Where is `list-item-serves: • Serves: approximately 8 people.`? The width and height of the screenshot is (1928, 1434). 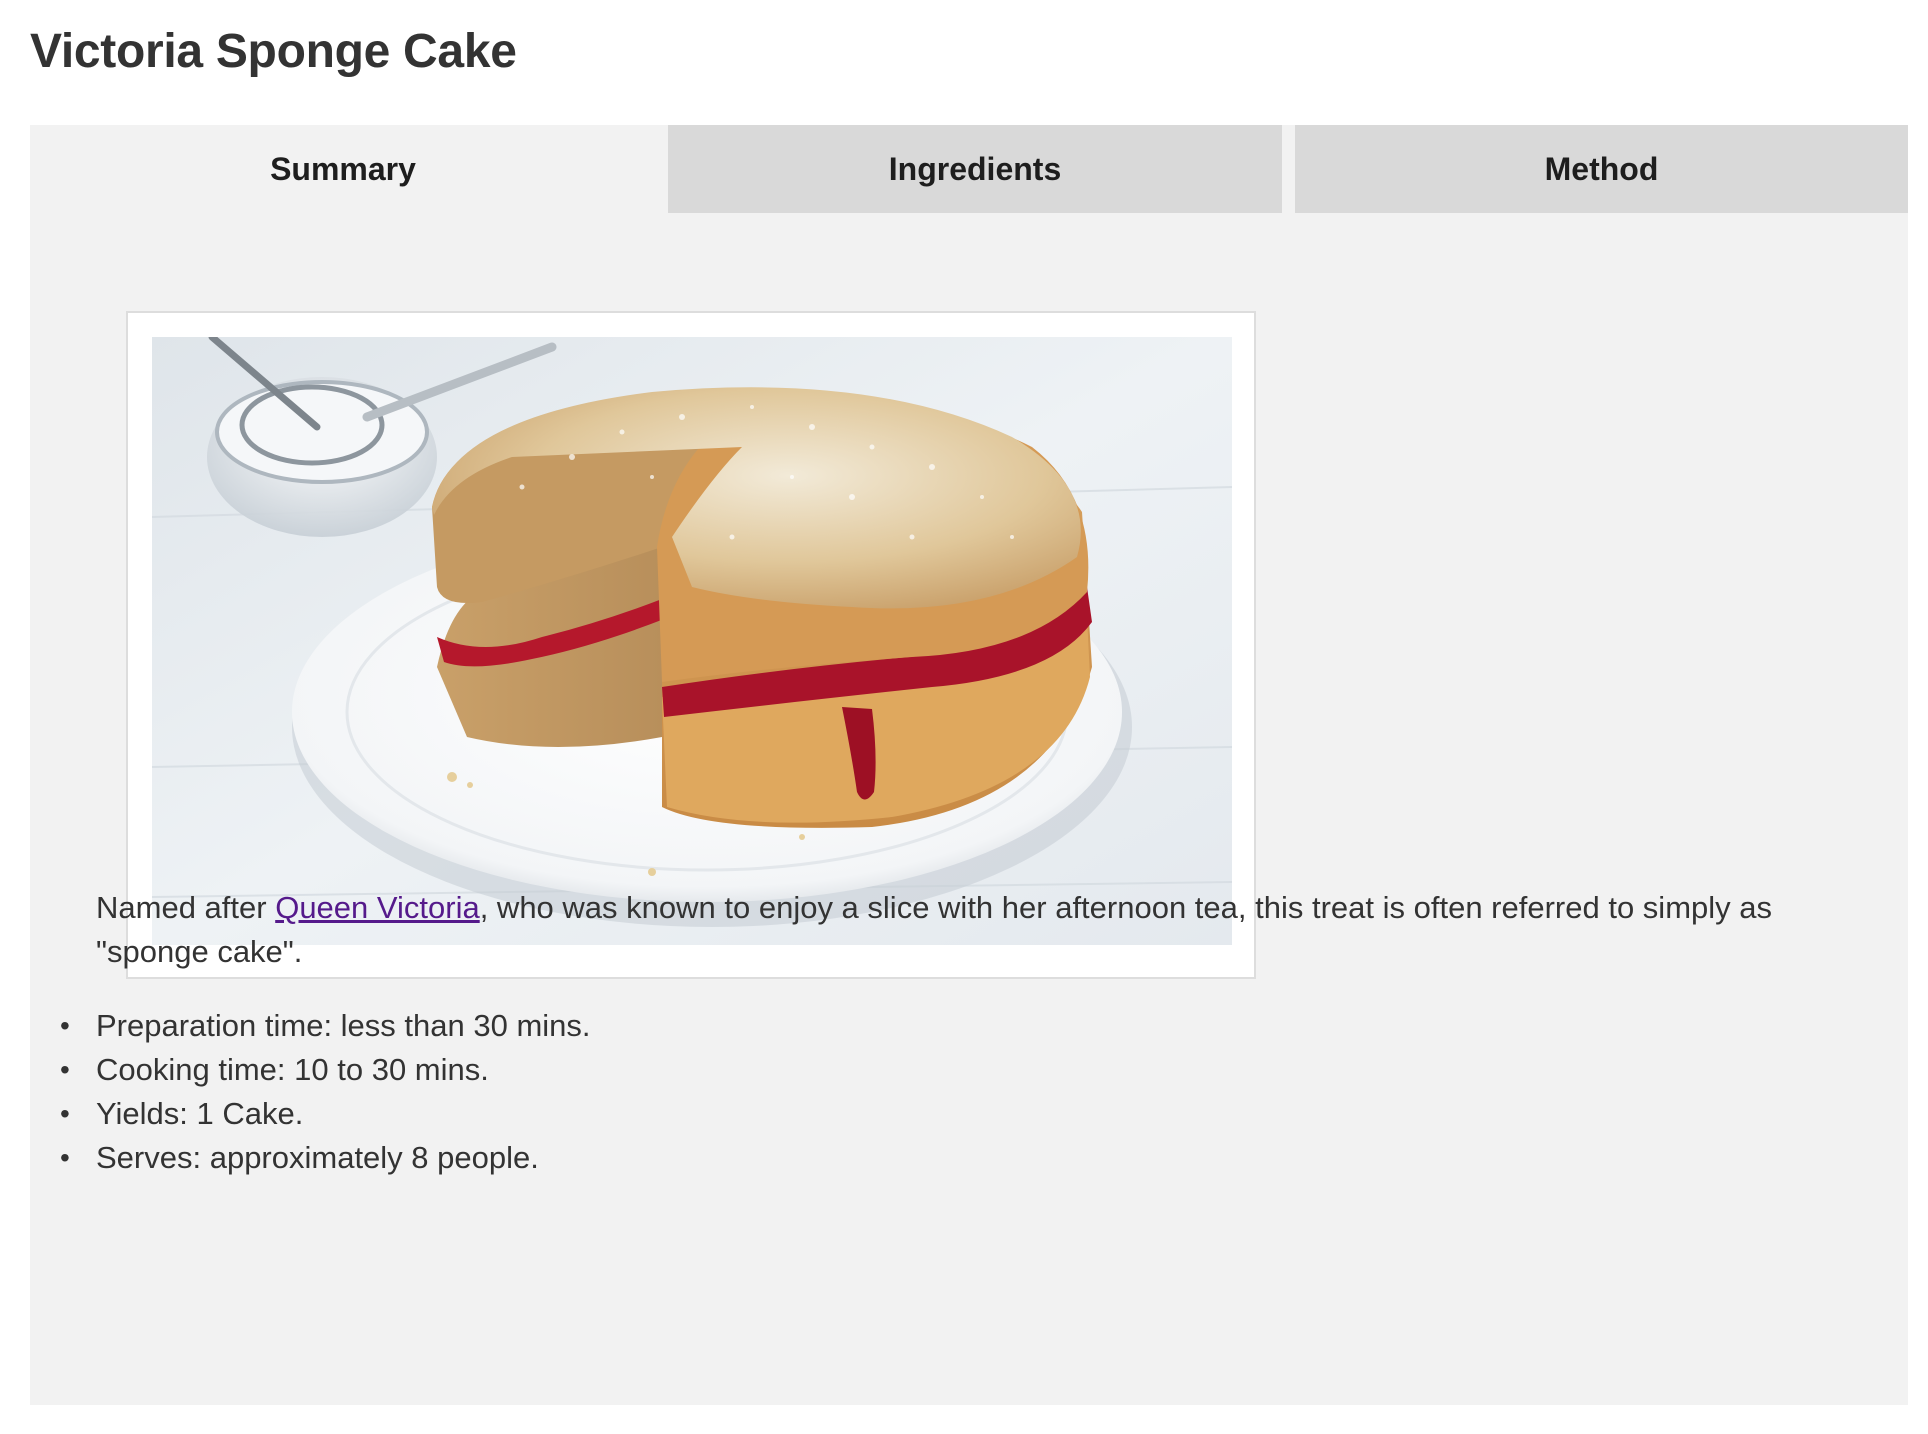 list-item-serves: • Serves: approximately 8 people. is located at coordinates (325, 1158).